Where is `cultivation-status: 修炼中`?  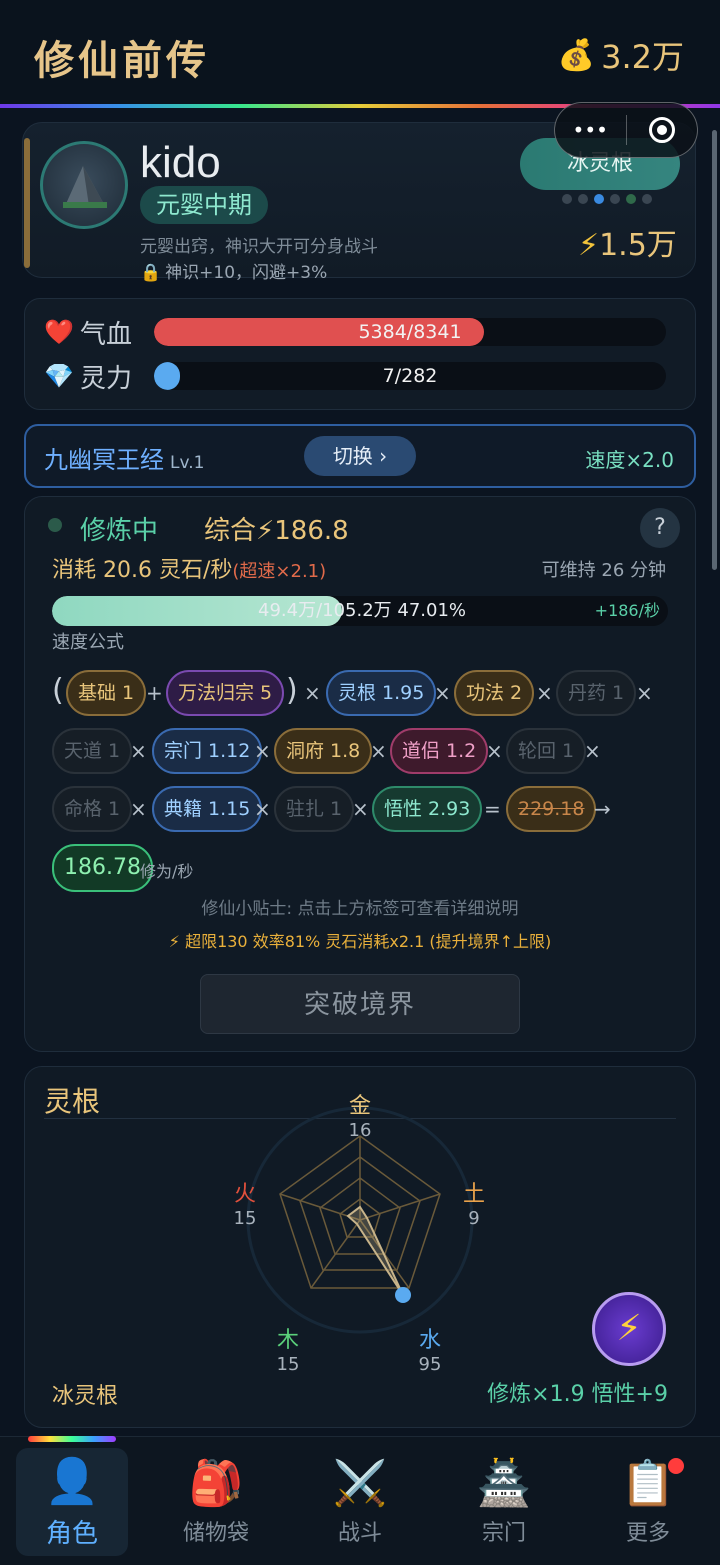
cultivation-status: 修炼中 is located at coordinates (119, 531).